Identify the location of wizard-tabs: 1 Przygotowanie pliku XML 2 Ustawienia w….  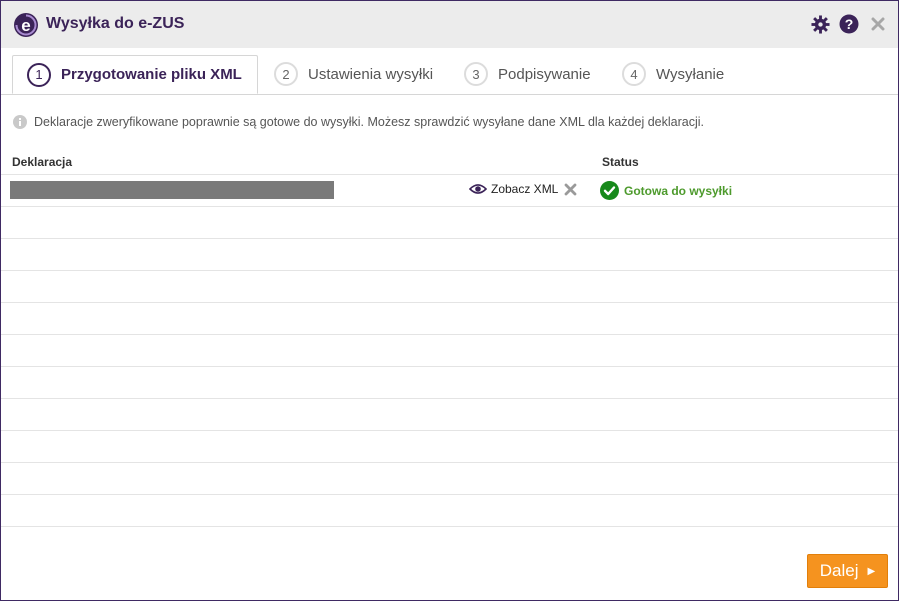
(449, 71).